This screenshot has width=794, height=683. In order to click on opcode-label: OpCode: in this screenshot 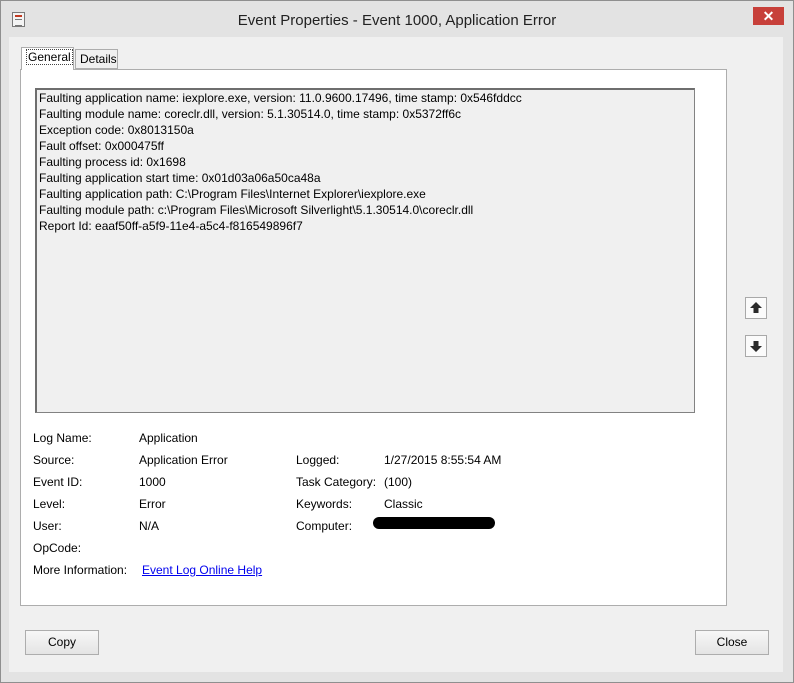, I will do `click(57, 548)`.